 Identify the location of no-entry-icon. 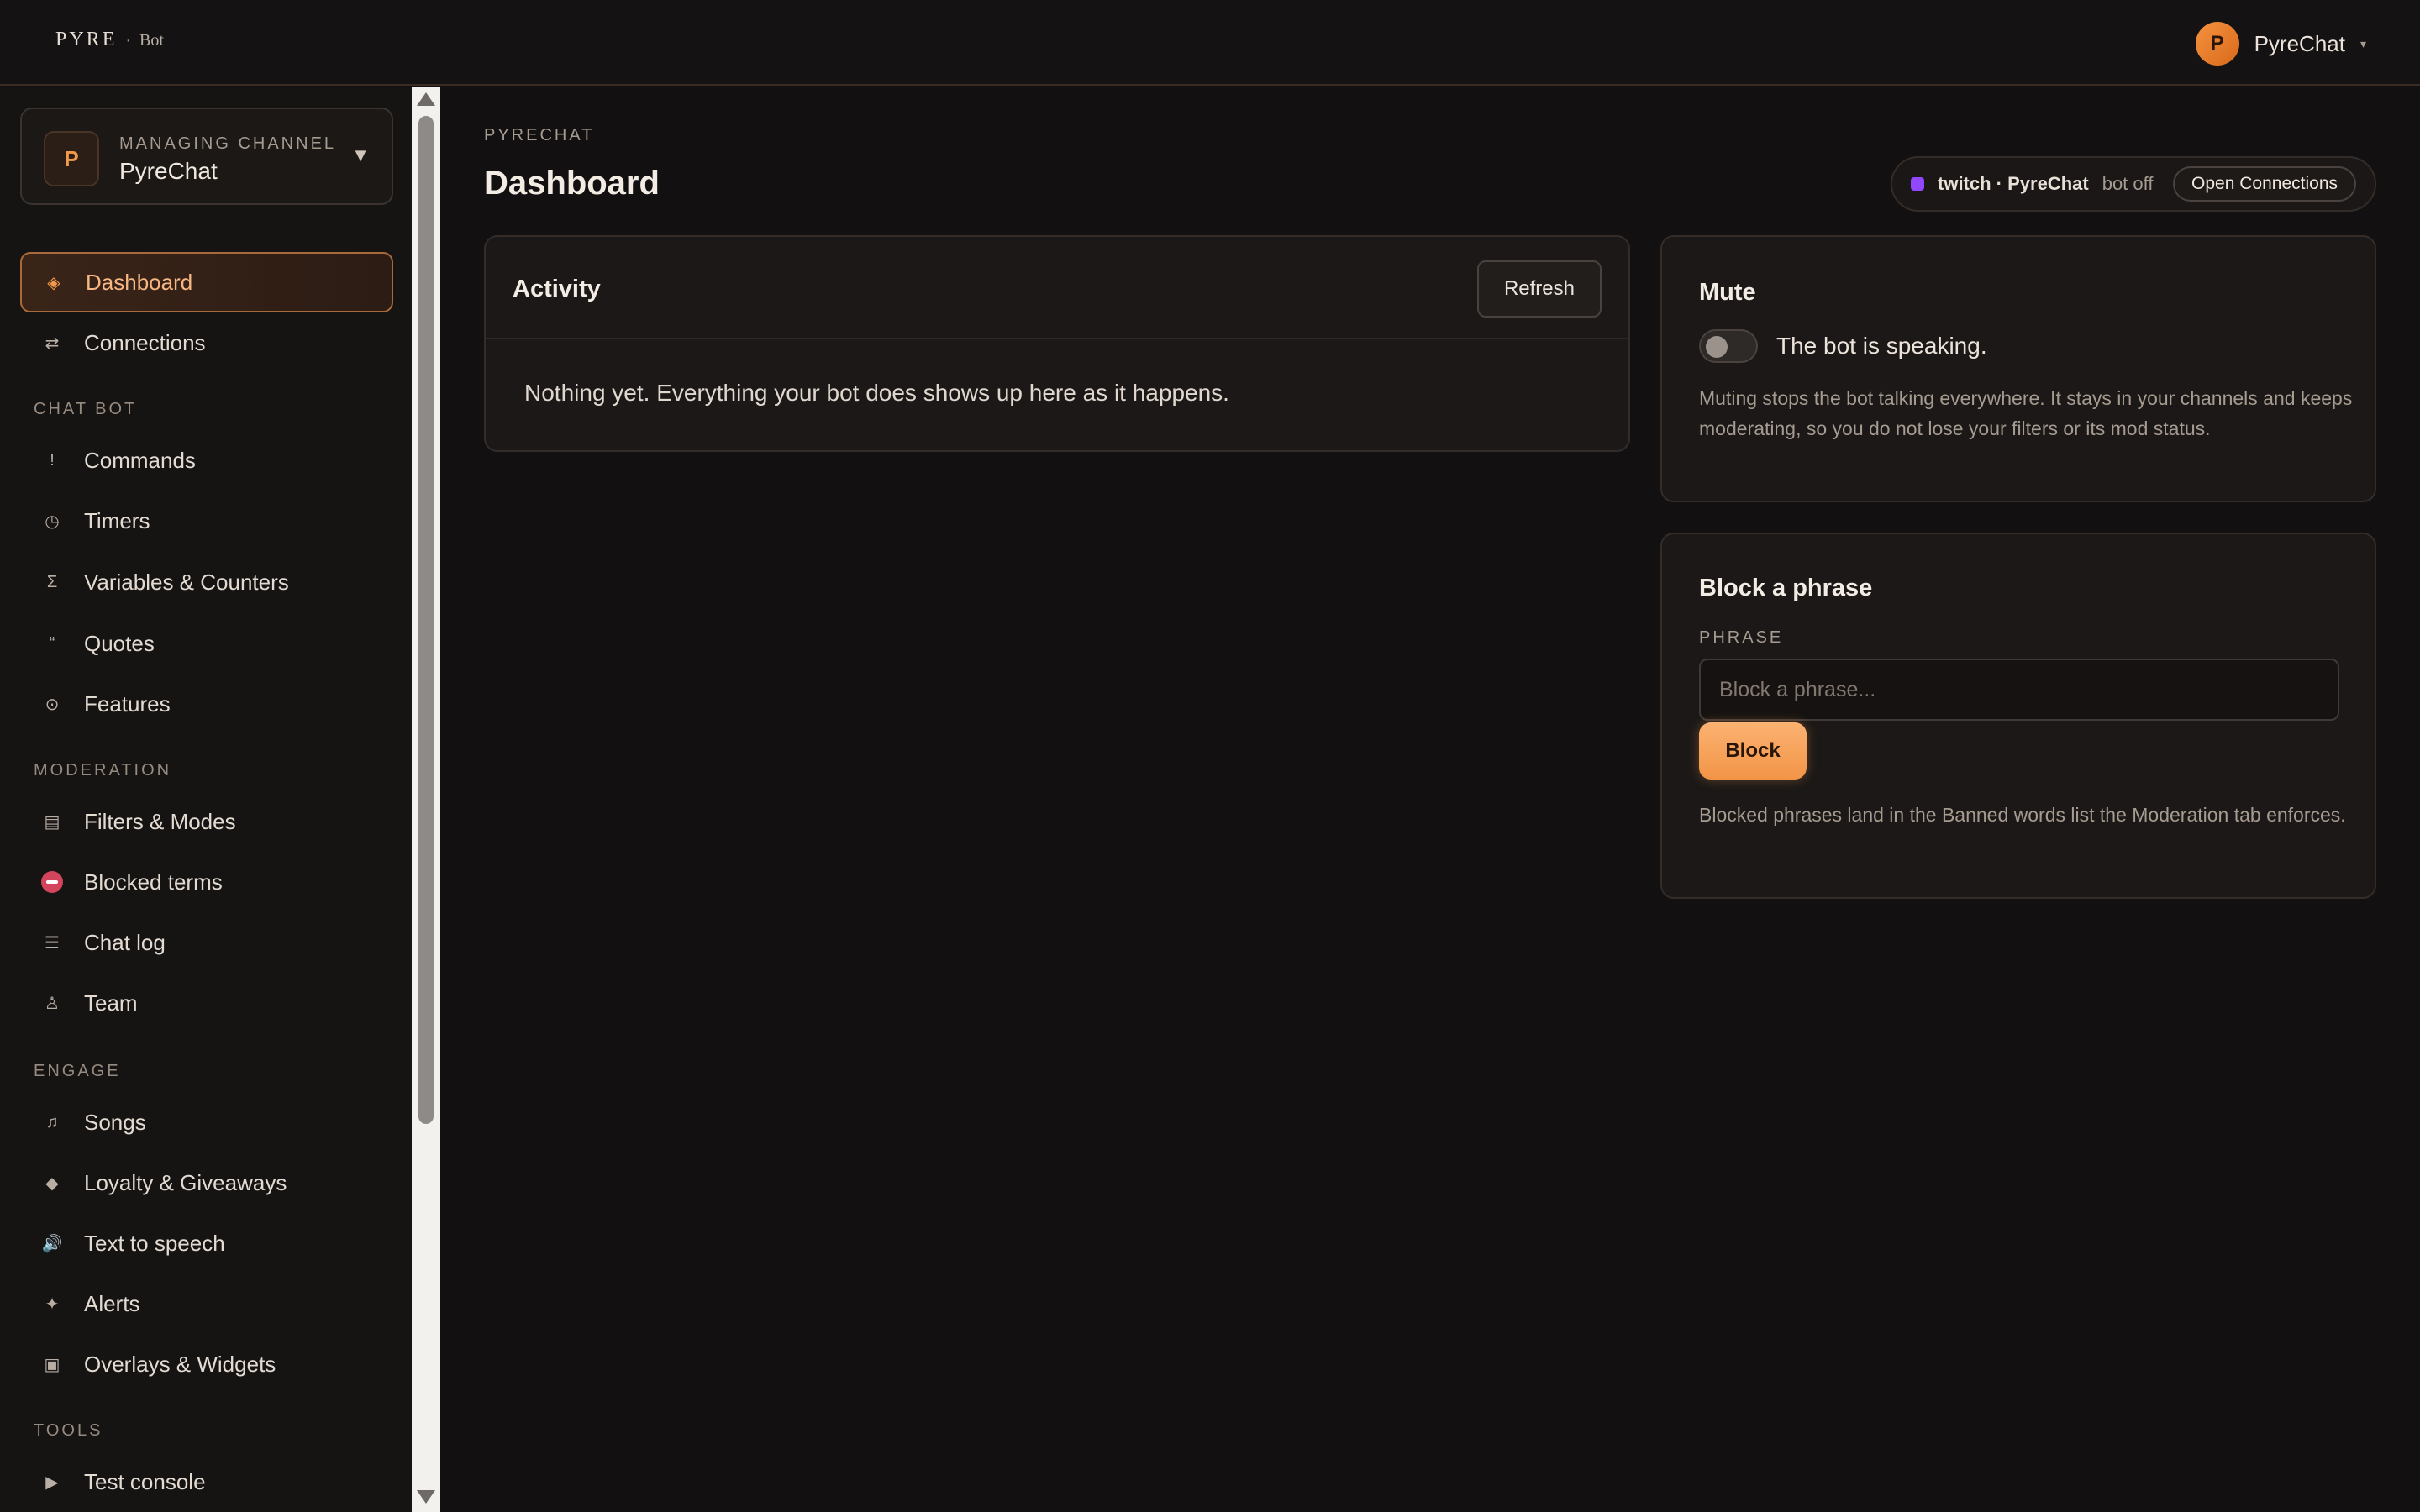
(52, 882).